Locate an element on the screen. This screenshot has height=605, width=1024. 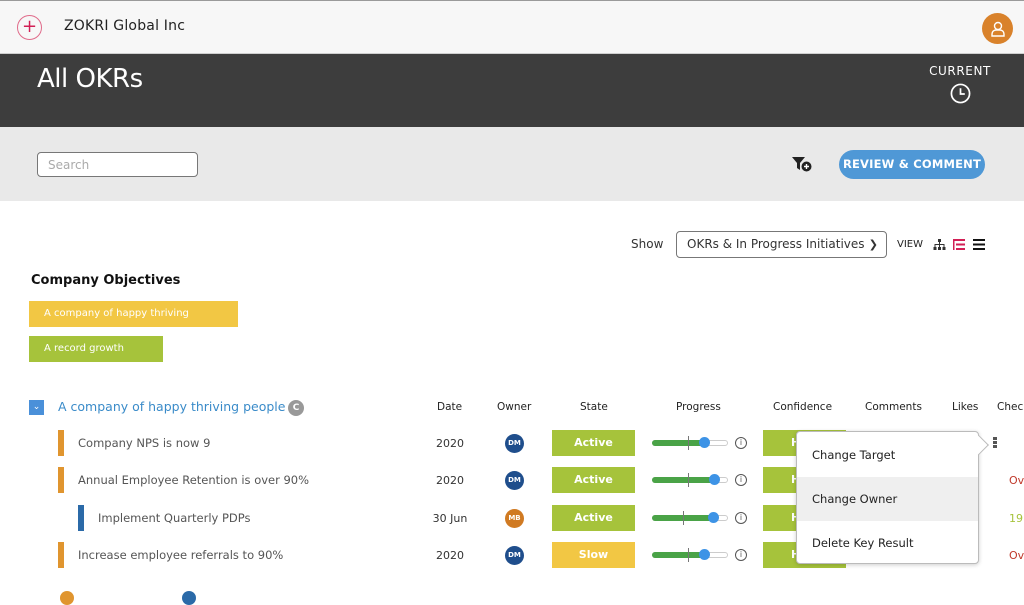
column-header-progress: Progress is located at coordinates (698, 407).